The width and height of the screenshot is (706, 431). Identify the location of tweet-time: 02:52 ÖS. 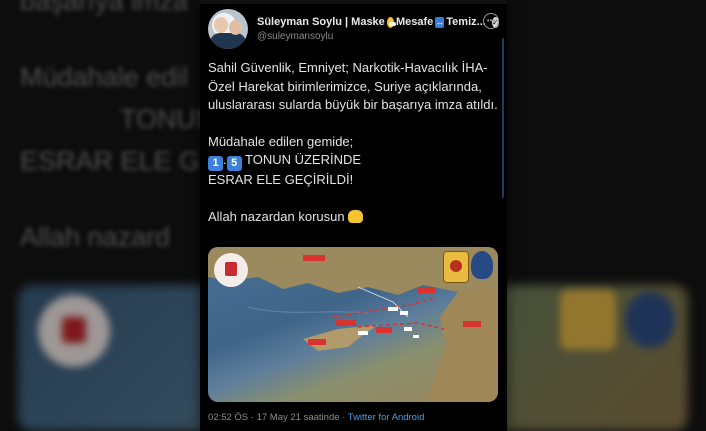
(228, 417).